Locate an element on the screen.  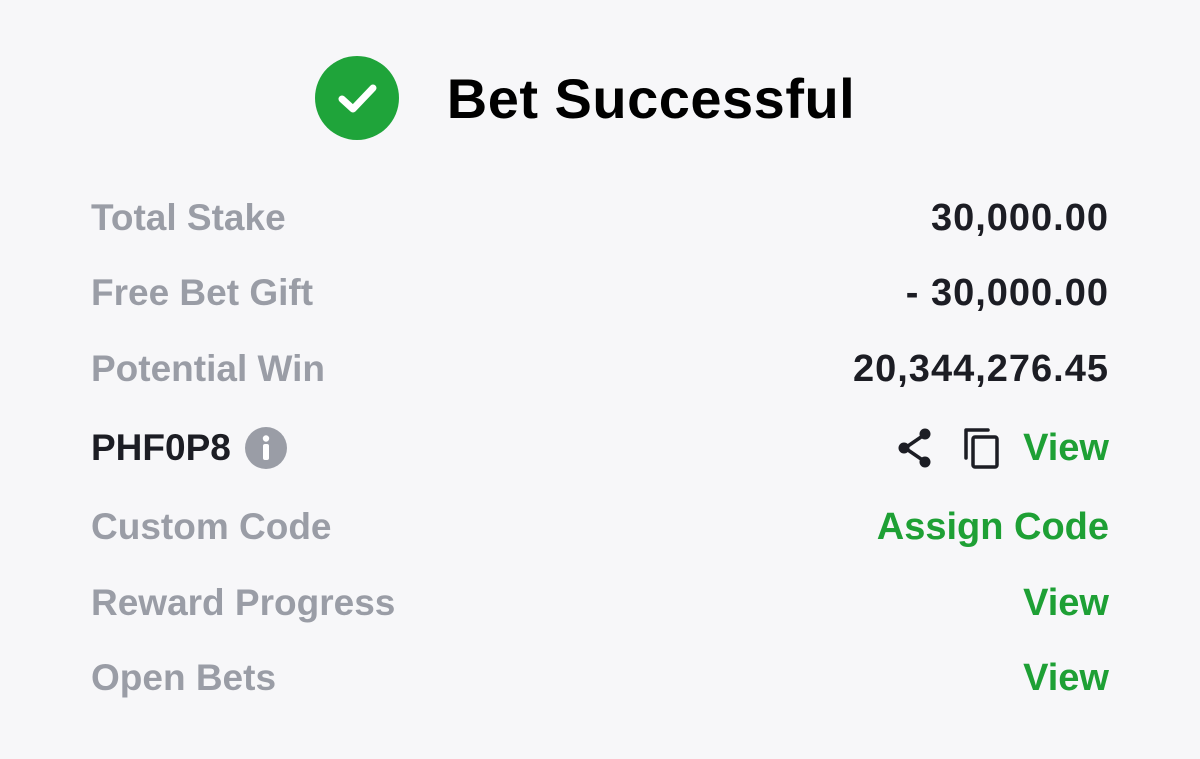
share-icon is located at coordinates (915, 448).